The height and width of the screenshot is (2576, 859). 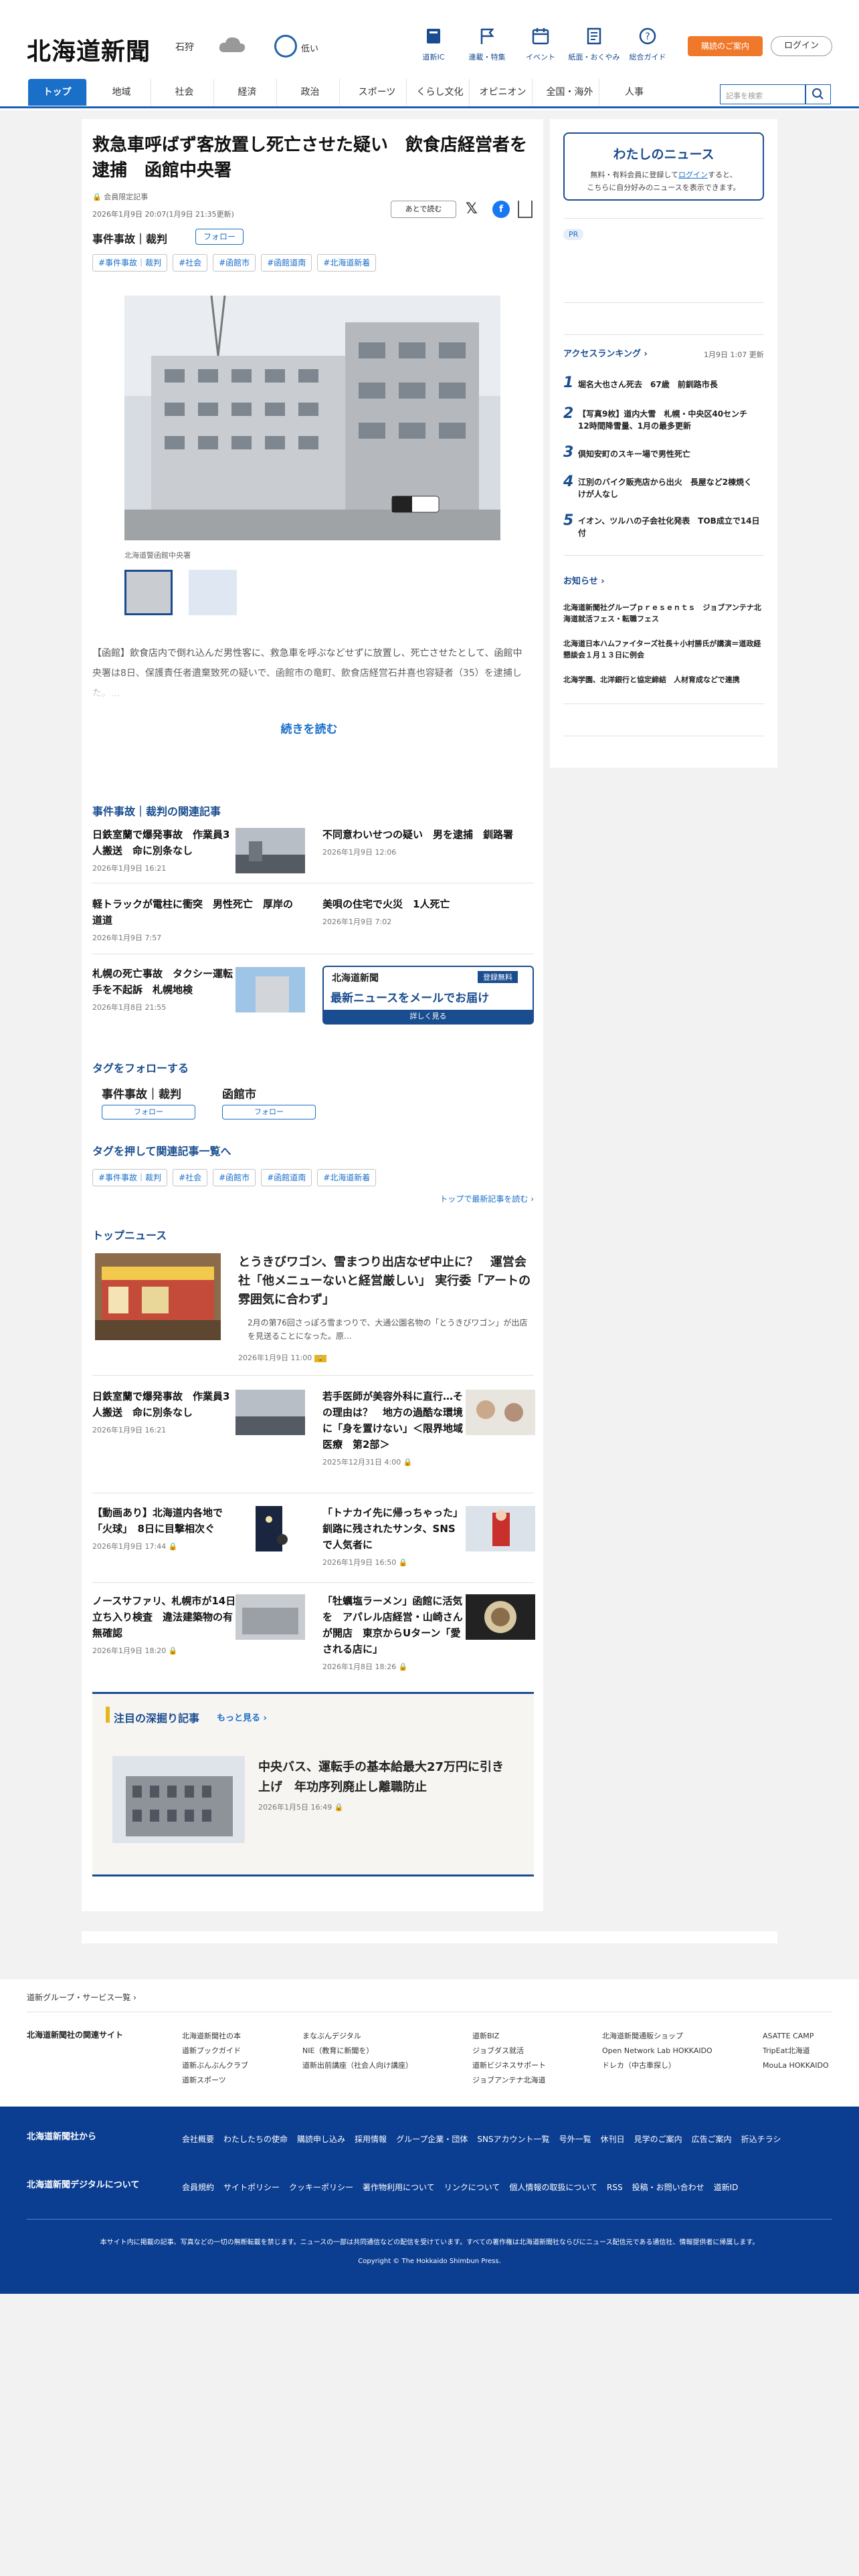 I want to click on read-later-button: あとで読む, so click(x=423, y=210).